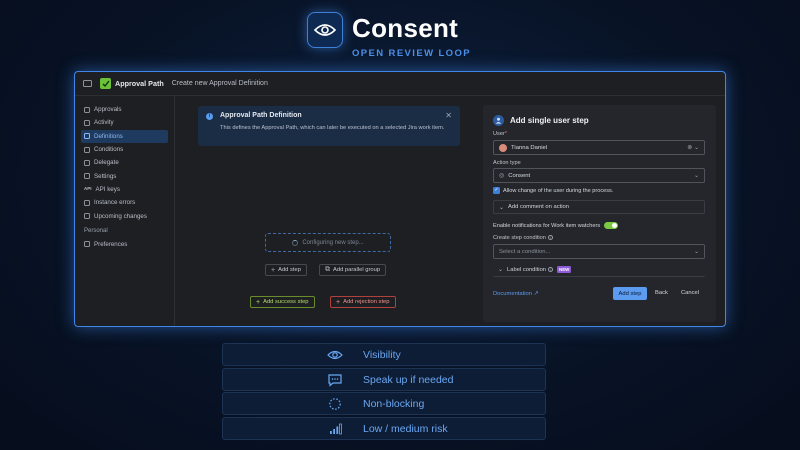  I want to click on eye-icon, so click(335, 355).